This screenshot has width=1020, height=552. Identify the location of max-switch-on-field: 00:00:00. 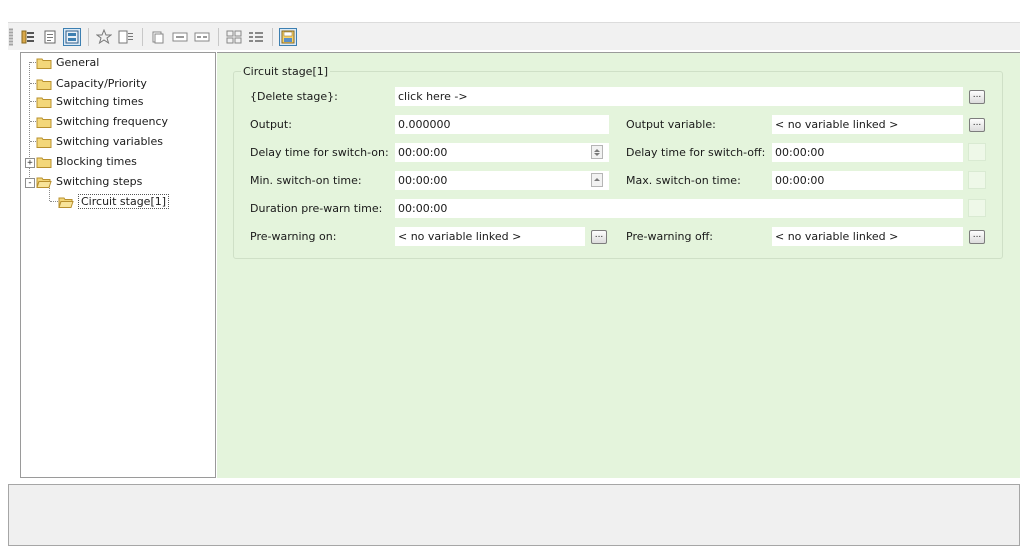
(867, 180).